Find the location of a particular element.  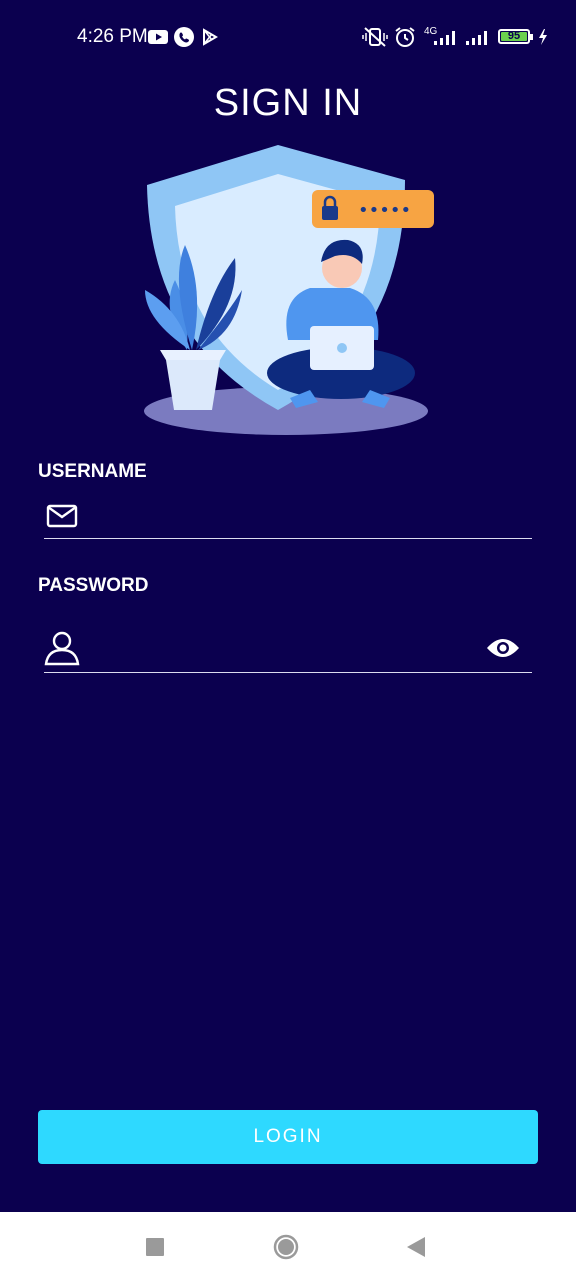

youtube-icon is located at coordinates (158, 37).